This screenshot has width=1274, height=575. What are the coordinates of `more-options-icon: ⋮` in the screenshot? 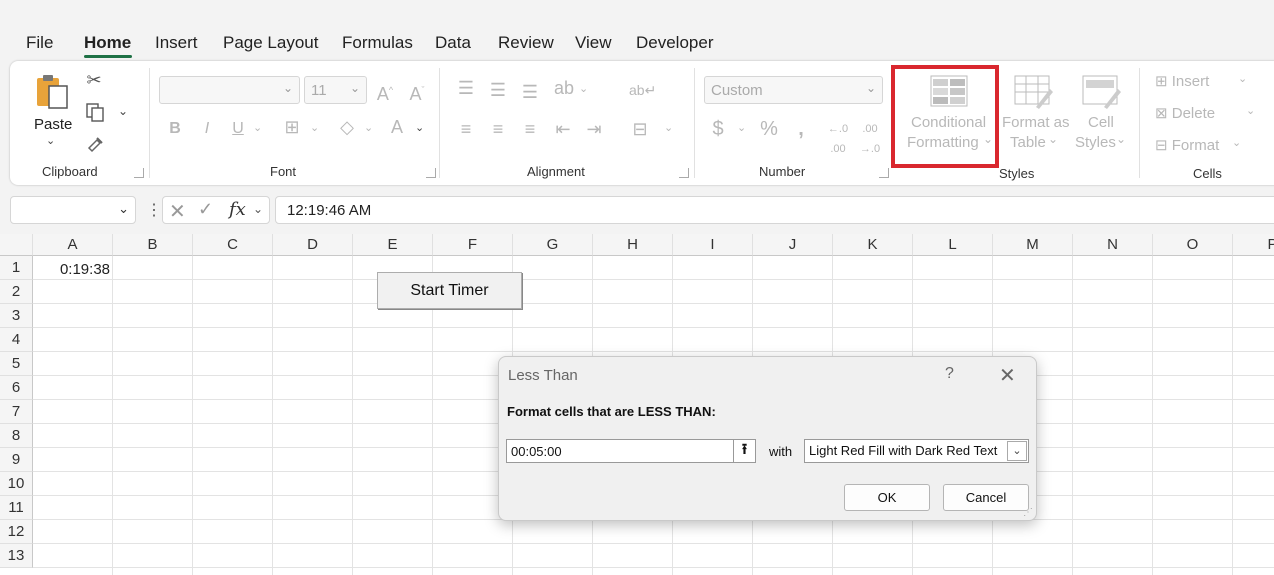 It's located at (154, 210).